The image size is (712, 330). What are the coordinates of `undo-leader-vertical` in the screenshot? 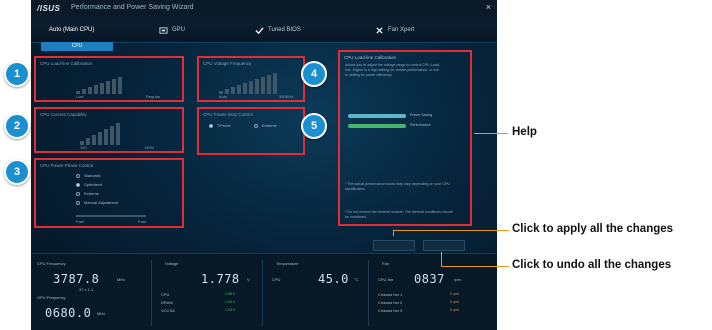 It's located at (442, 259).